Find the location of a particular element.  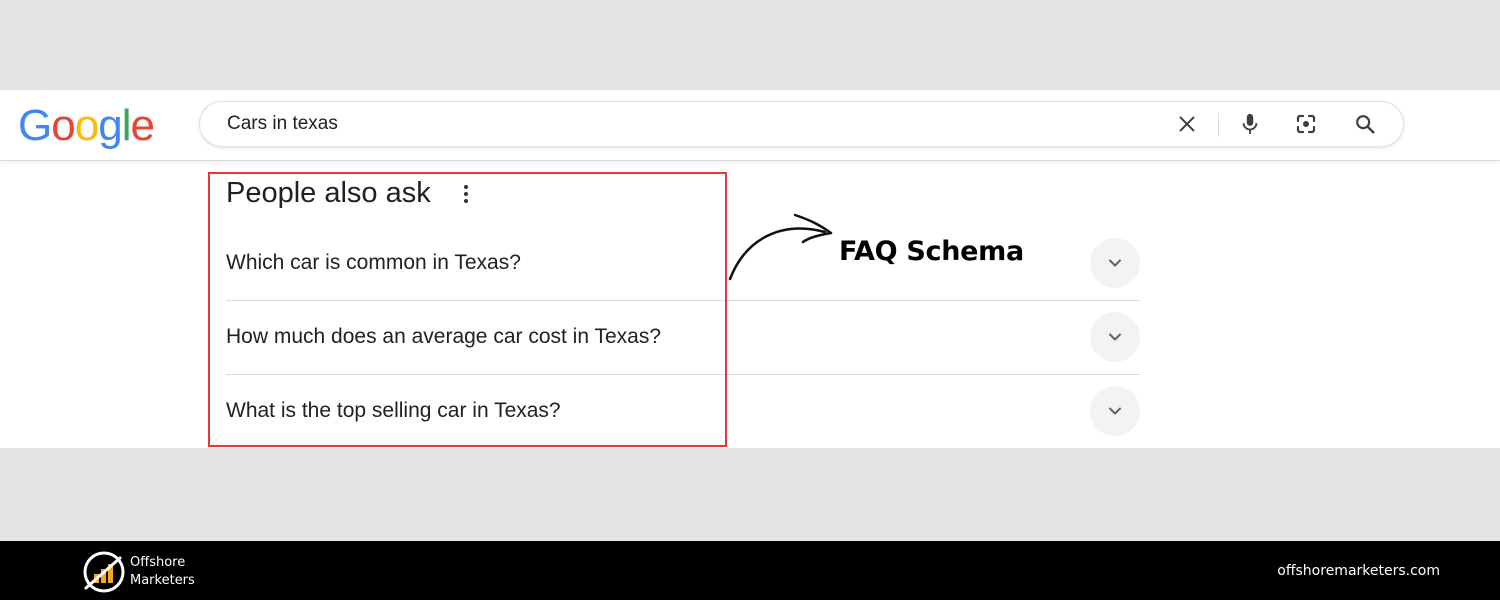

search-box is located at coordinates (801, 124).